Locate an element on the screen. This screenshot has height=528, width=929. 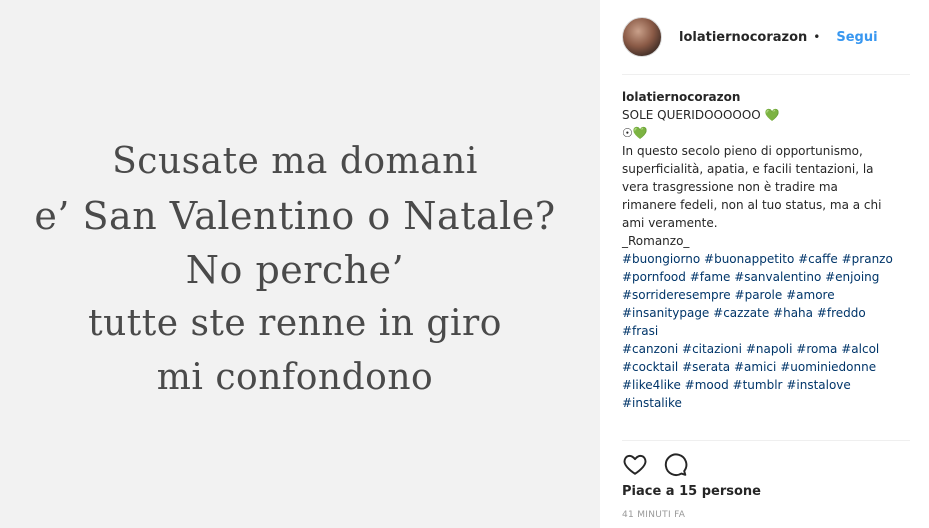
hashtag-link: #instalike is located at coordinates (652, 403).